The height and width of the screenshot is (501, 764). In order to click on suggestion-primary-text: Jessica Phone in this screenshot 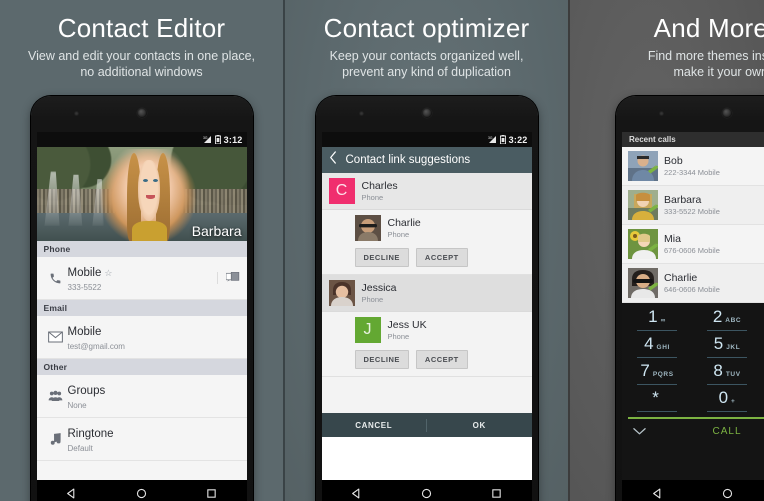, I will do `click(379, 293)`.